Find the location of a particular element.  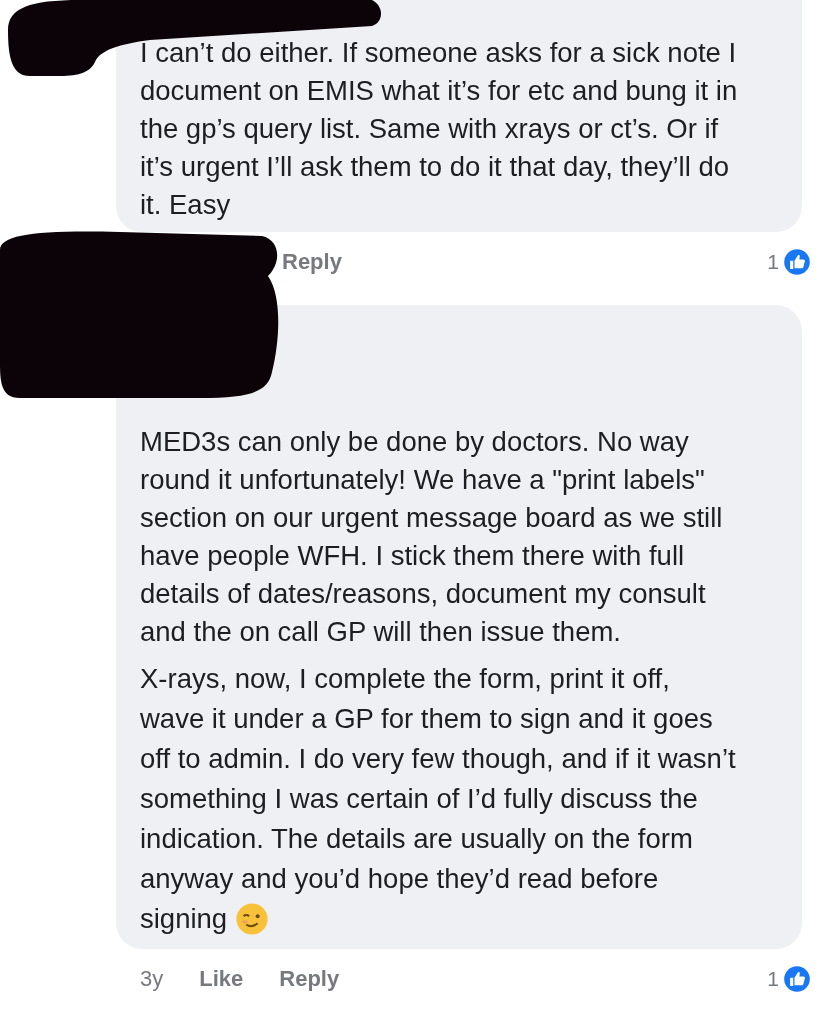

comment-text: I can’t do either. If someone asks for a sick note I document on EMIS what it’s for etc and bung it in the gp’s query list. Same with xrays or ct’s. Or if it’s urgent I’ll ask them to do it that day, they’ll do it. Easy is located at coordinates (439, 129).